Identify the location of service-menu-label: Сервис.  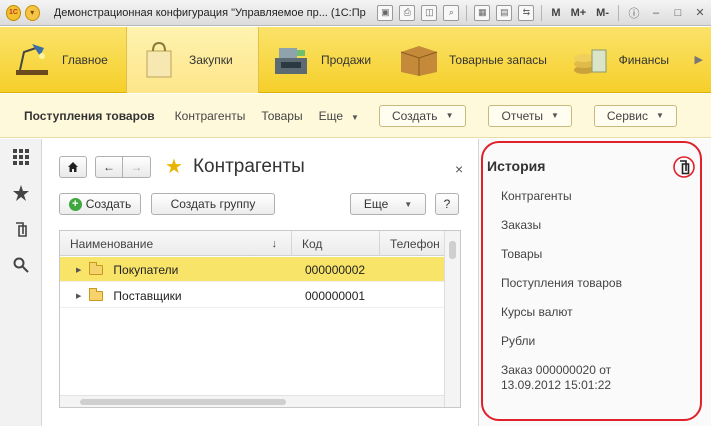
(627, 115).